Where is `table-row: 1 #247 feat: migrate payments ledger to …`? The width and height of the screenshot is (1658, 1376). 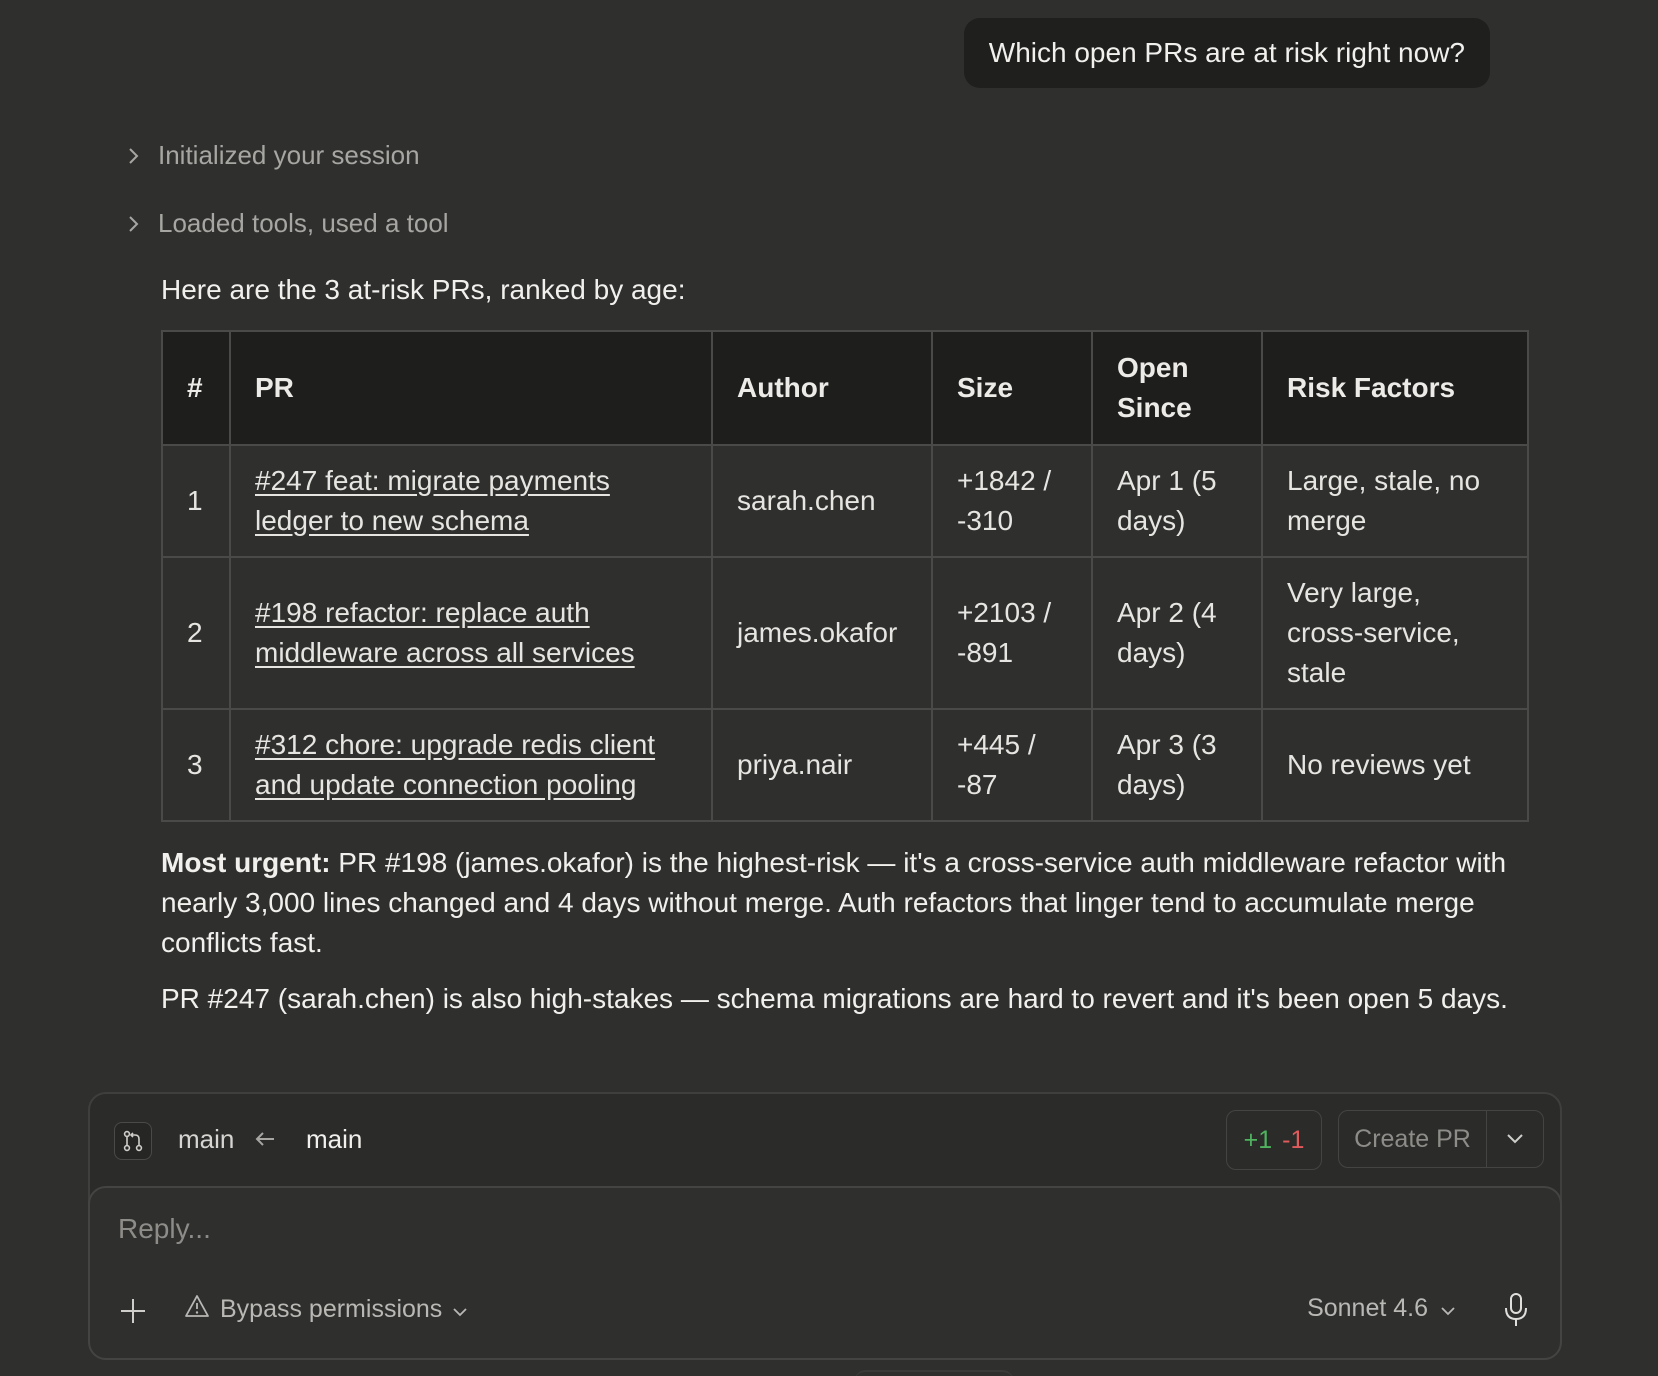
table-row: 1 #247 feat: migrate payments ledger to … is located at coordinates (845, 501).